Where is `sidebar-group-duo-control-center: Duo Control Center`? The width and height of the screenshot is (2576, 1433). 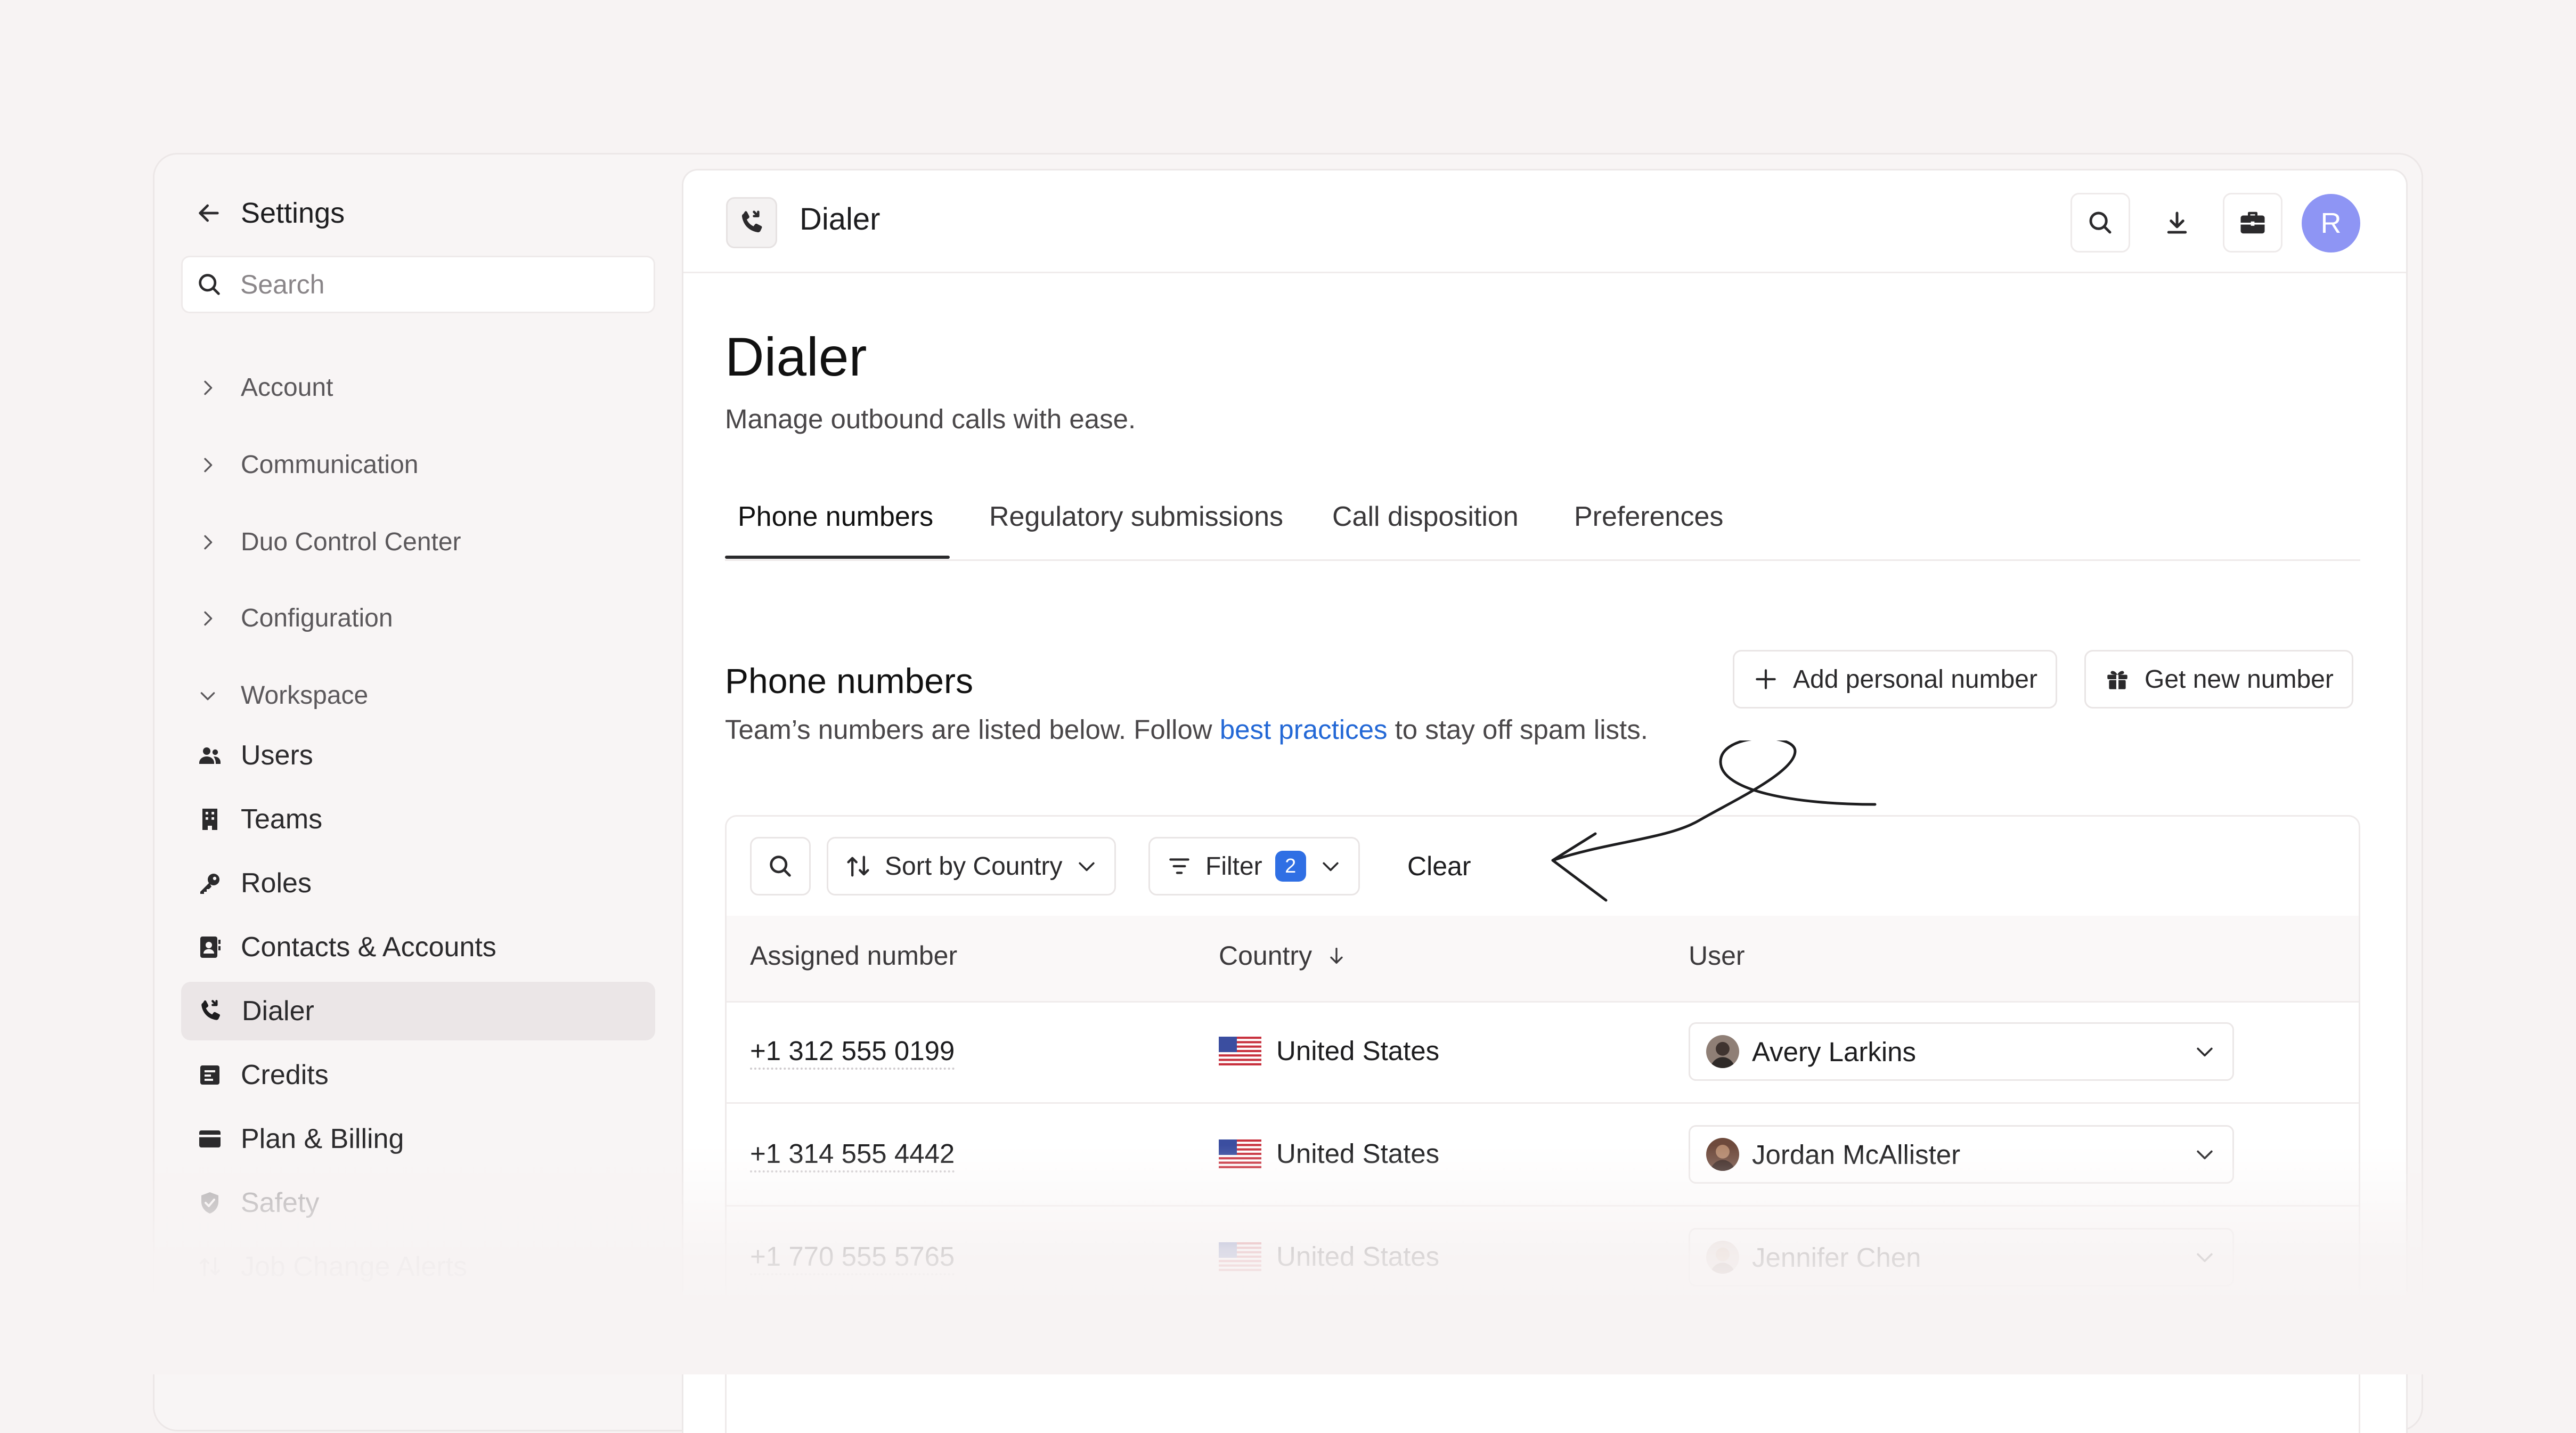 sidebar-group-duo-control-center: Duo Control Center is located at coordinates (329, 542).